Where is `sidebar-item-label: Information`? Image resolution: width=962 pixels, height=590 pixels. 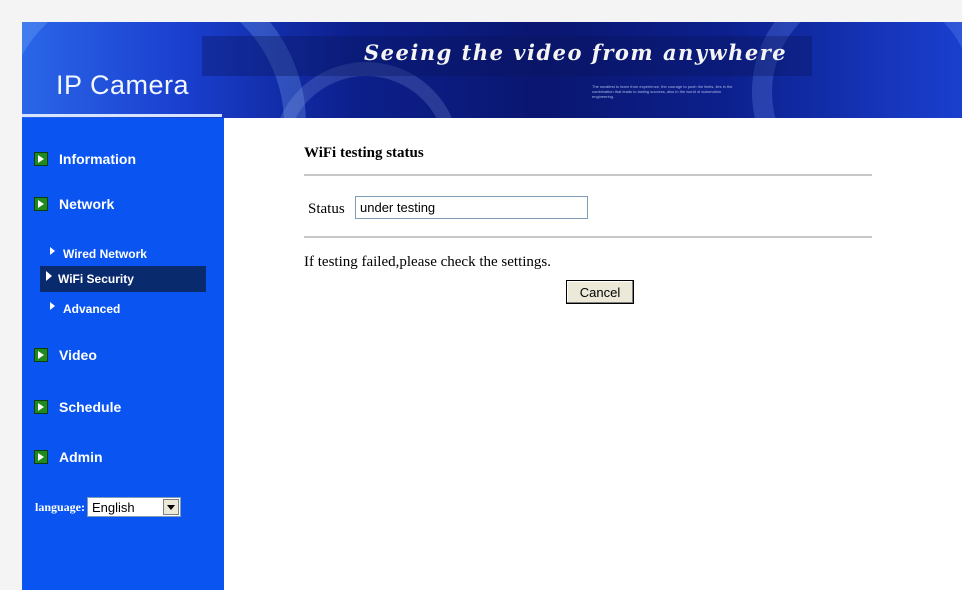 sidebar-item-label: Information is located at coordinates (97, 159).